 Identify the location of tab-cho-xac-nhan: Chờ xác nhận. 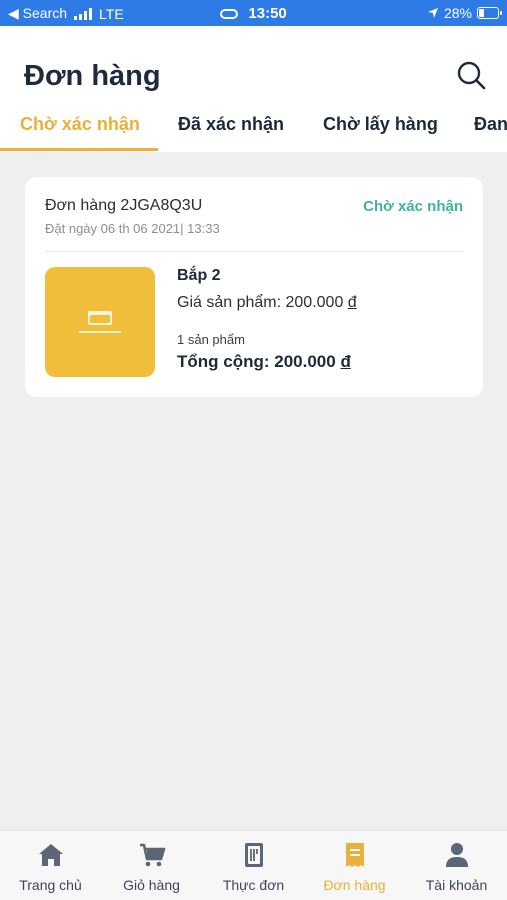
(80, 124).